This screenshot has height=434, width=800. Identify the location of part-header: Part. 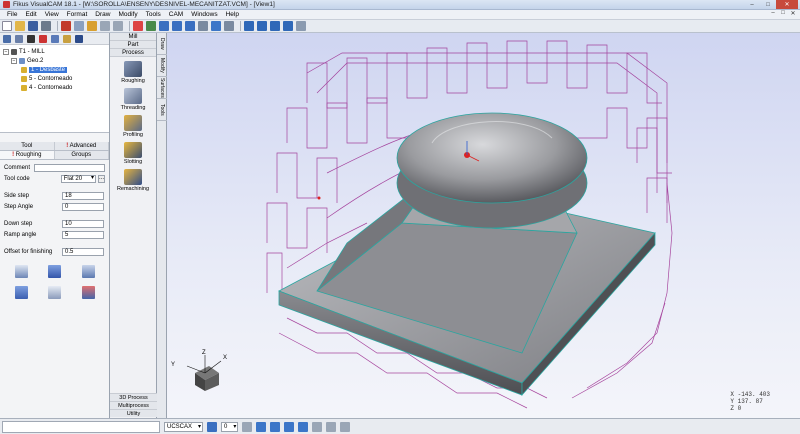
(133, 45).